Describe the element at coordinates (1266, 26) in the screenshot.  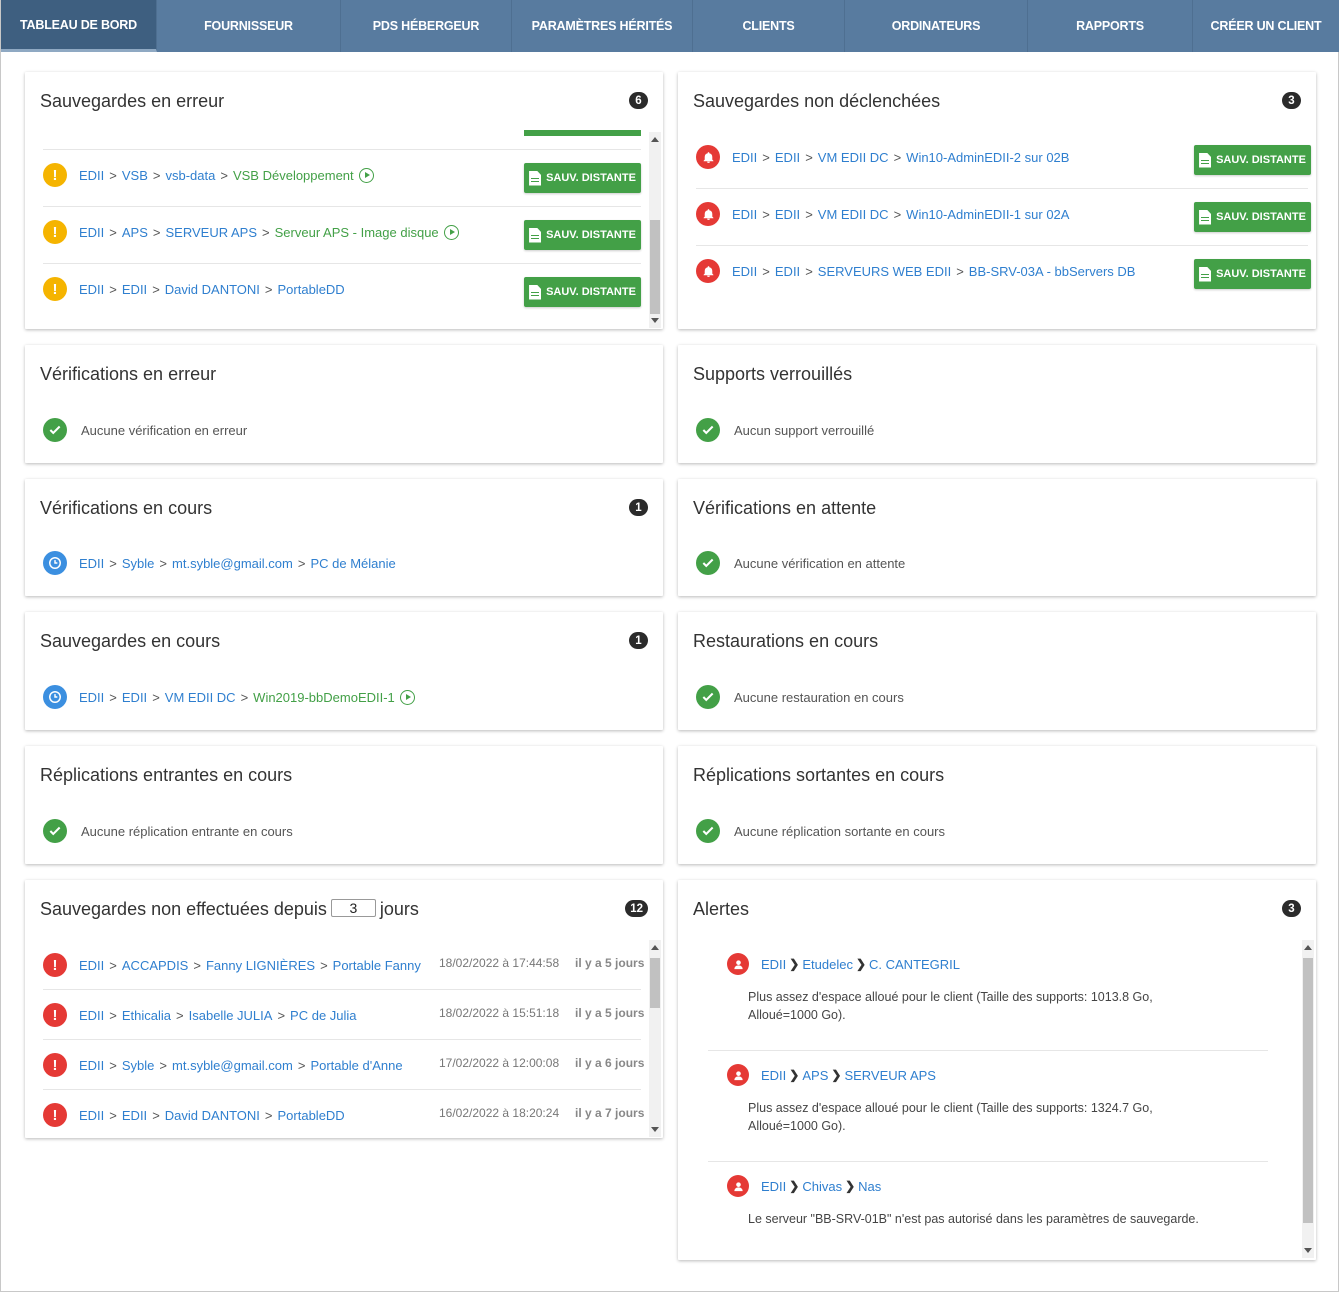
I see `tab-creer-un-client: CRÉER UN CLIENT` at that location.